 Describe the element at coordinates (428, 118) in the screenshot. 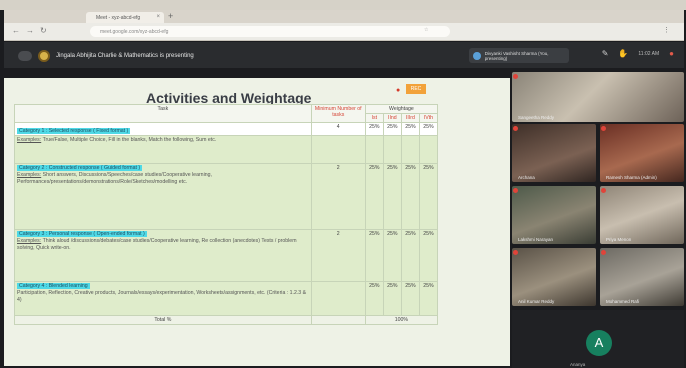

I see `header-term: IVth` at that location.